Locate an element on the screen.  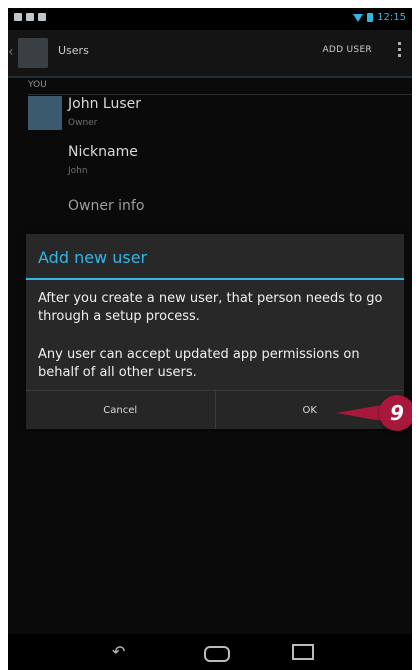
owner-name: John Luser is located at coordinates (104, 104).